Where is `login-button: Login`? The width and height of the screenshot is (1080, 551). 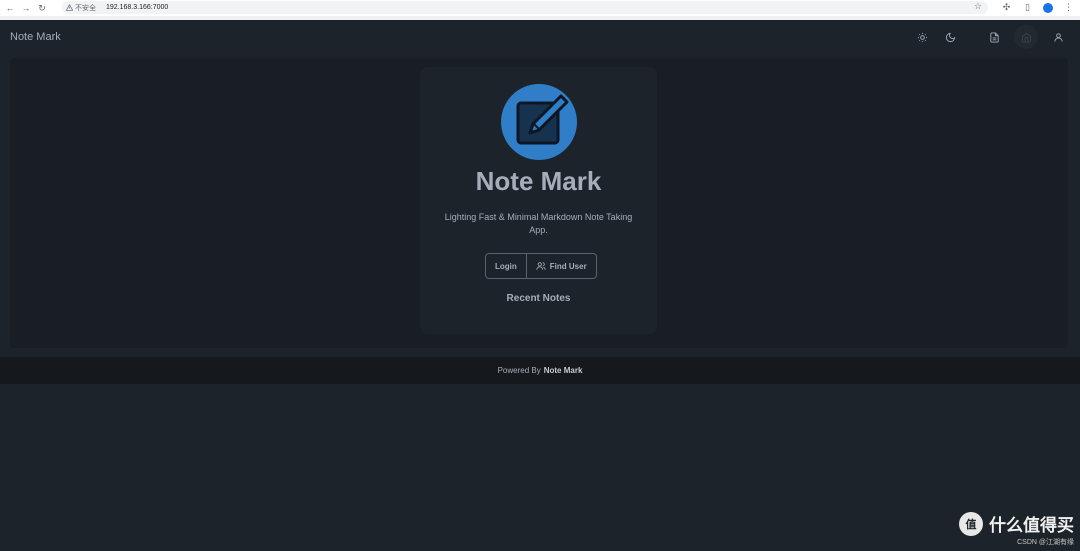 login-button: Login is located at coordinates (506, 266).